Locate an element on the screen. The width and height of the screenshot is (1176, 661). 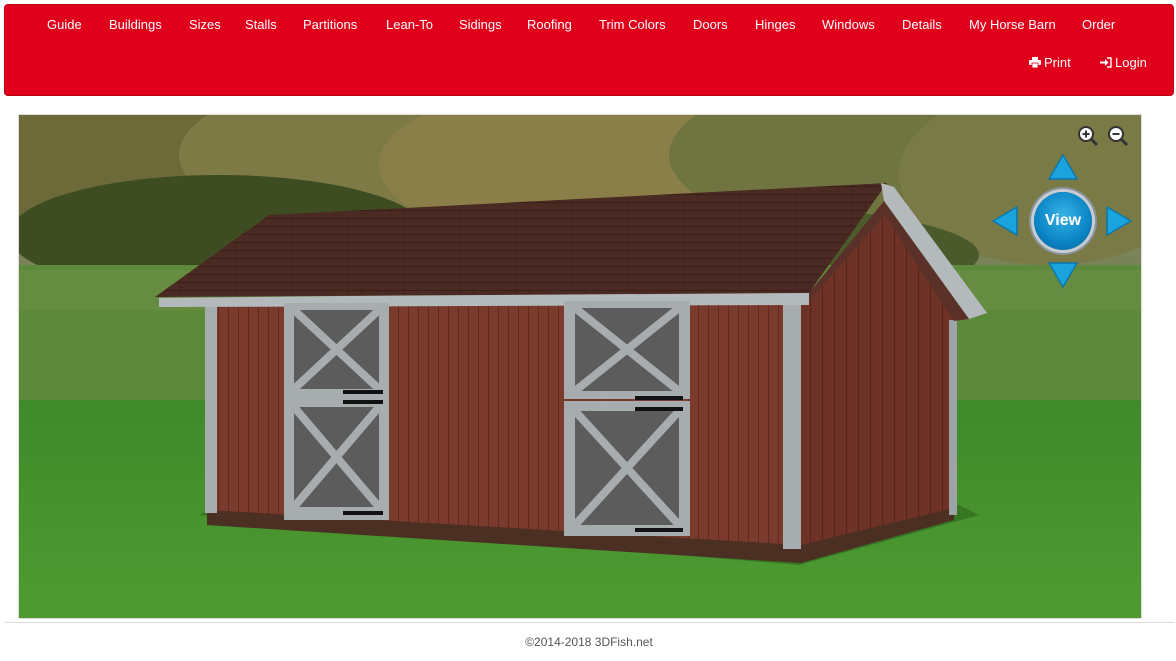
nav-item-trim-colors: Trim Colors is located at coordinates (632, 24).